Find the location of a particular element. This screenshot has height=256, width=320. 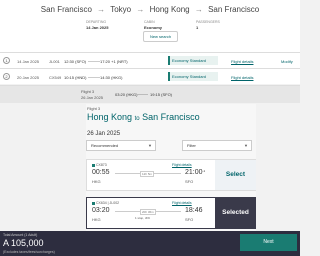

flight-code: JL001 is located at coordinates (54, 61).